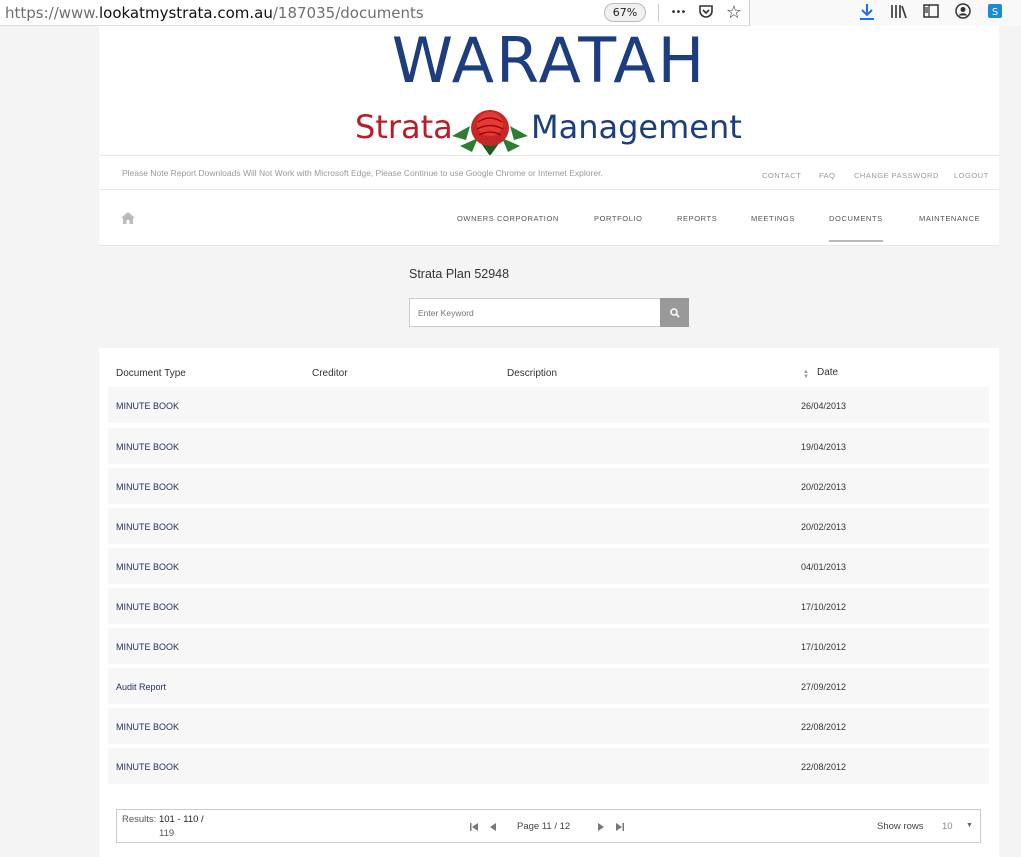 The width and height of the screenshot is (1021, 857). What do you see at coordinates (971, 175) in the screenshot?
I see `logout-link: LOGOUT` at bounding box center [971, 175].